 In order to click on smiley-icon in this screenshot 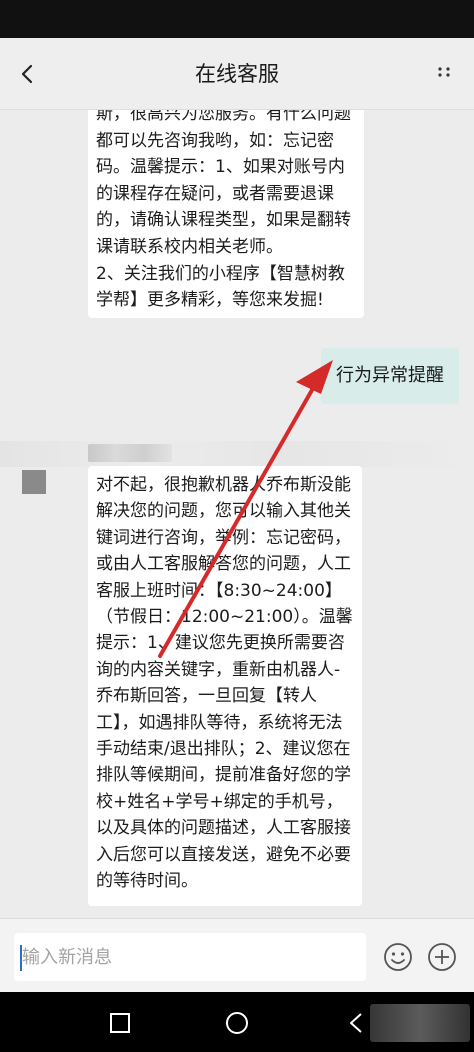, I will do `click(398, 957)`.